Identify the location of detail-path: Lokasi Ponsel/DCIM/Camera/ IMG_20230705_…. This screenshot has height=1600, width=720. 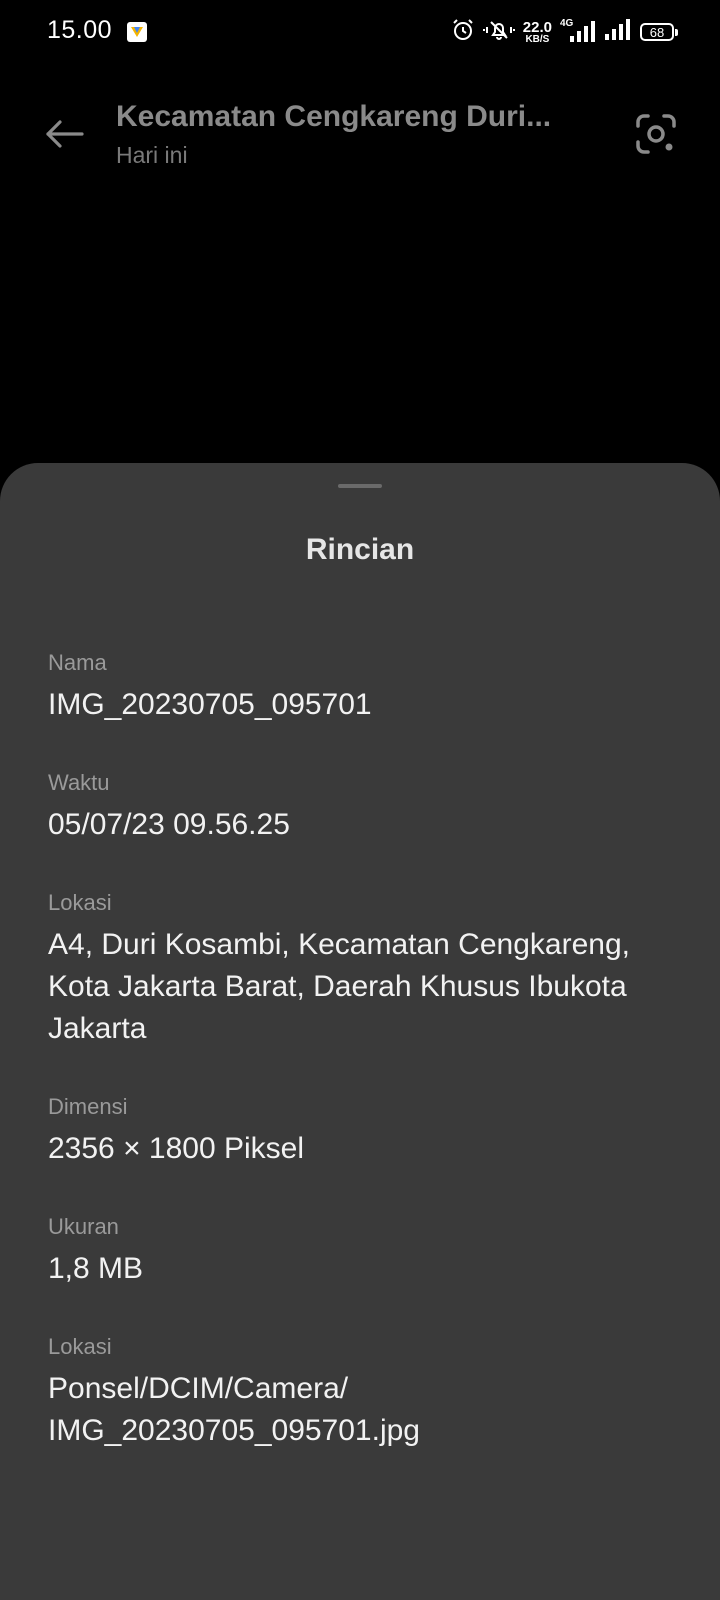
(364, 1392).